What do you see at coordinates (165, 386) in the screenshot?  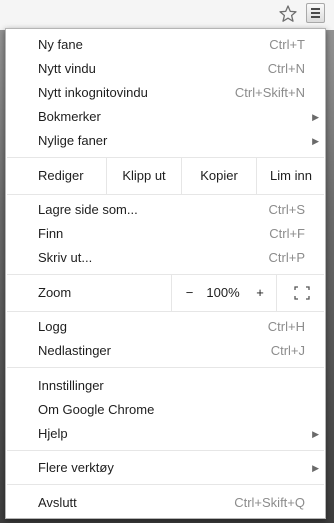 I see `menu-item-settings: Innstillinger` at bounding box center [165, 386].